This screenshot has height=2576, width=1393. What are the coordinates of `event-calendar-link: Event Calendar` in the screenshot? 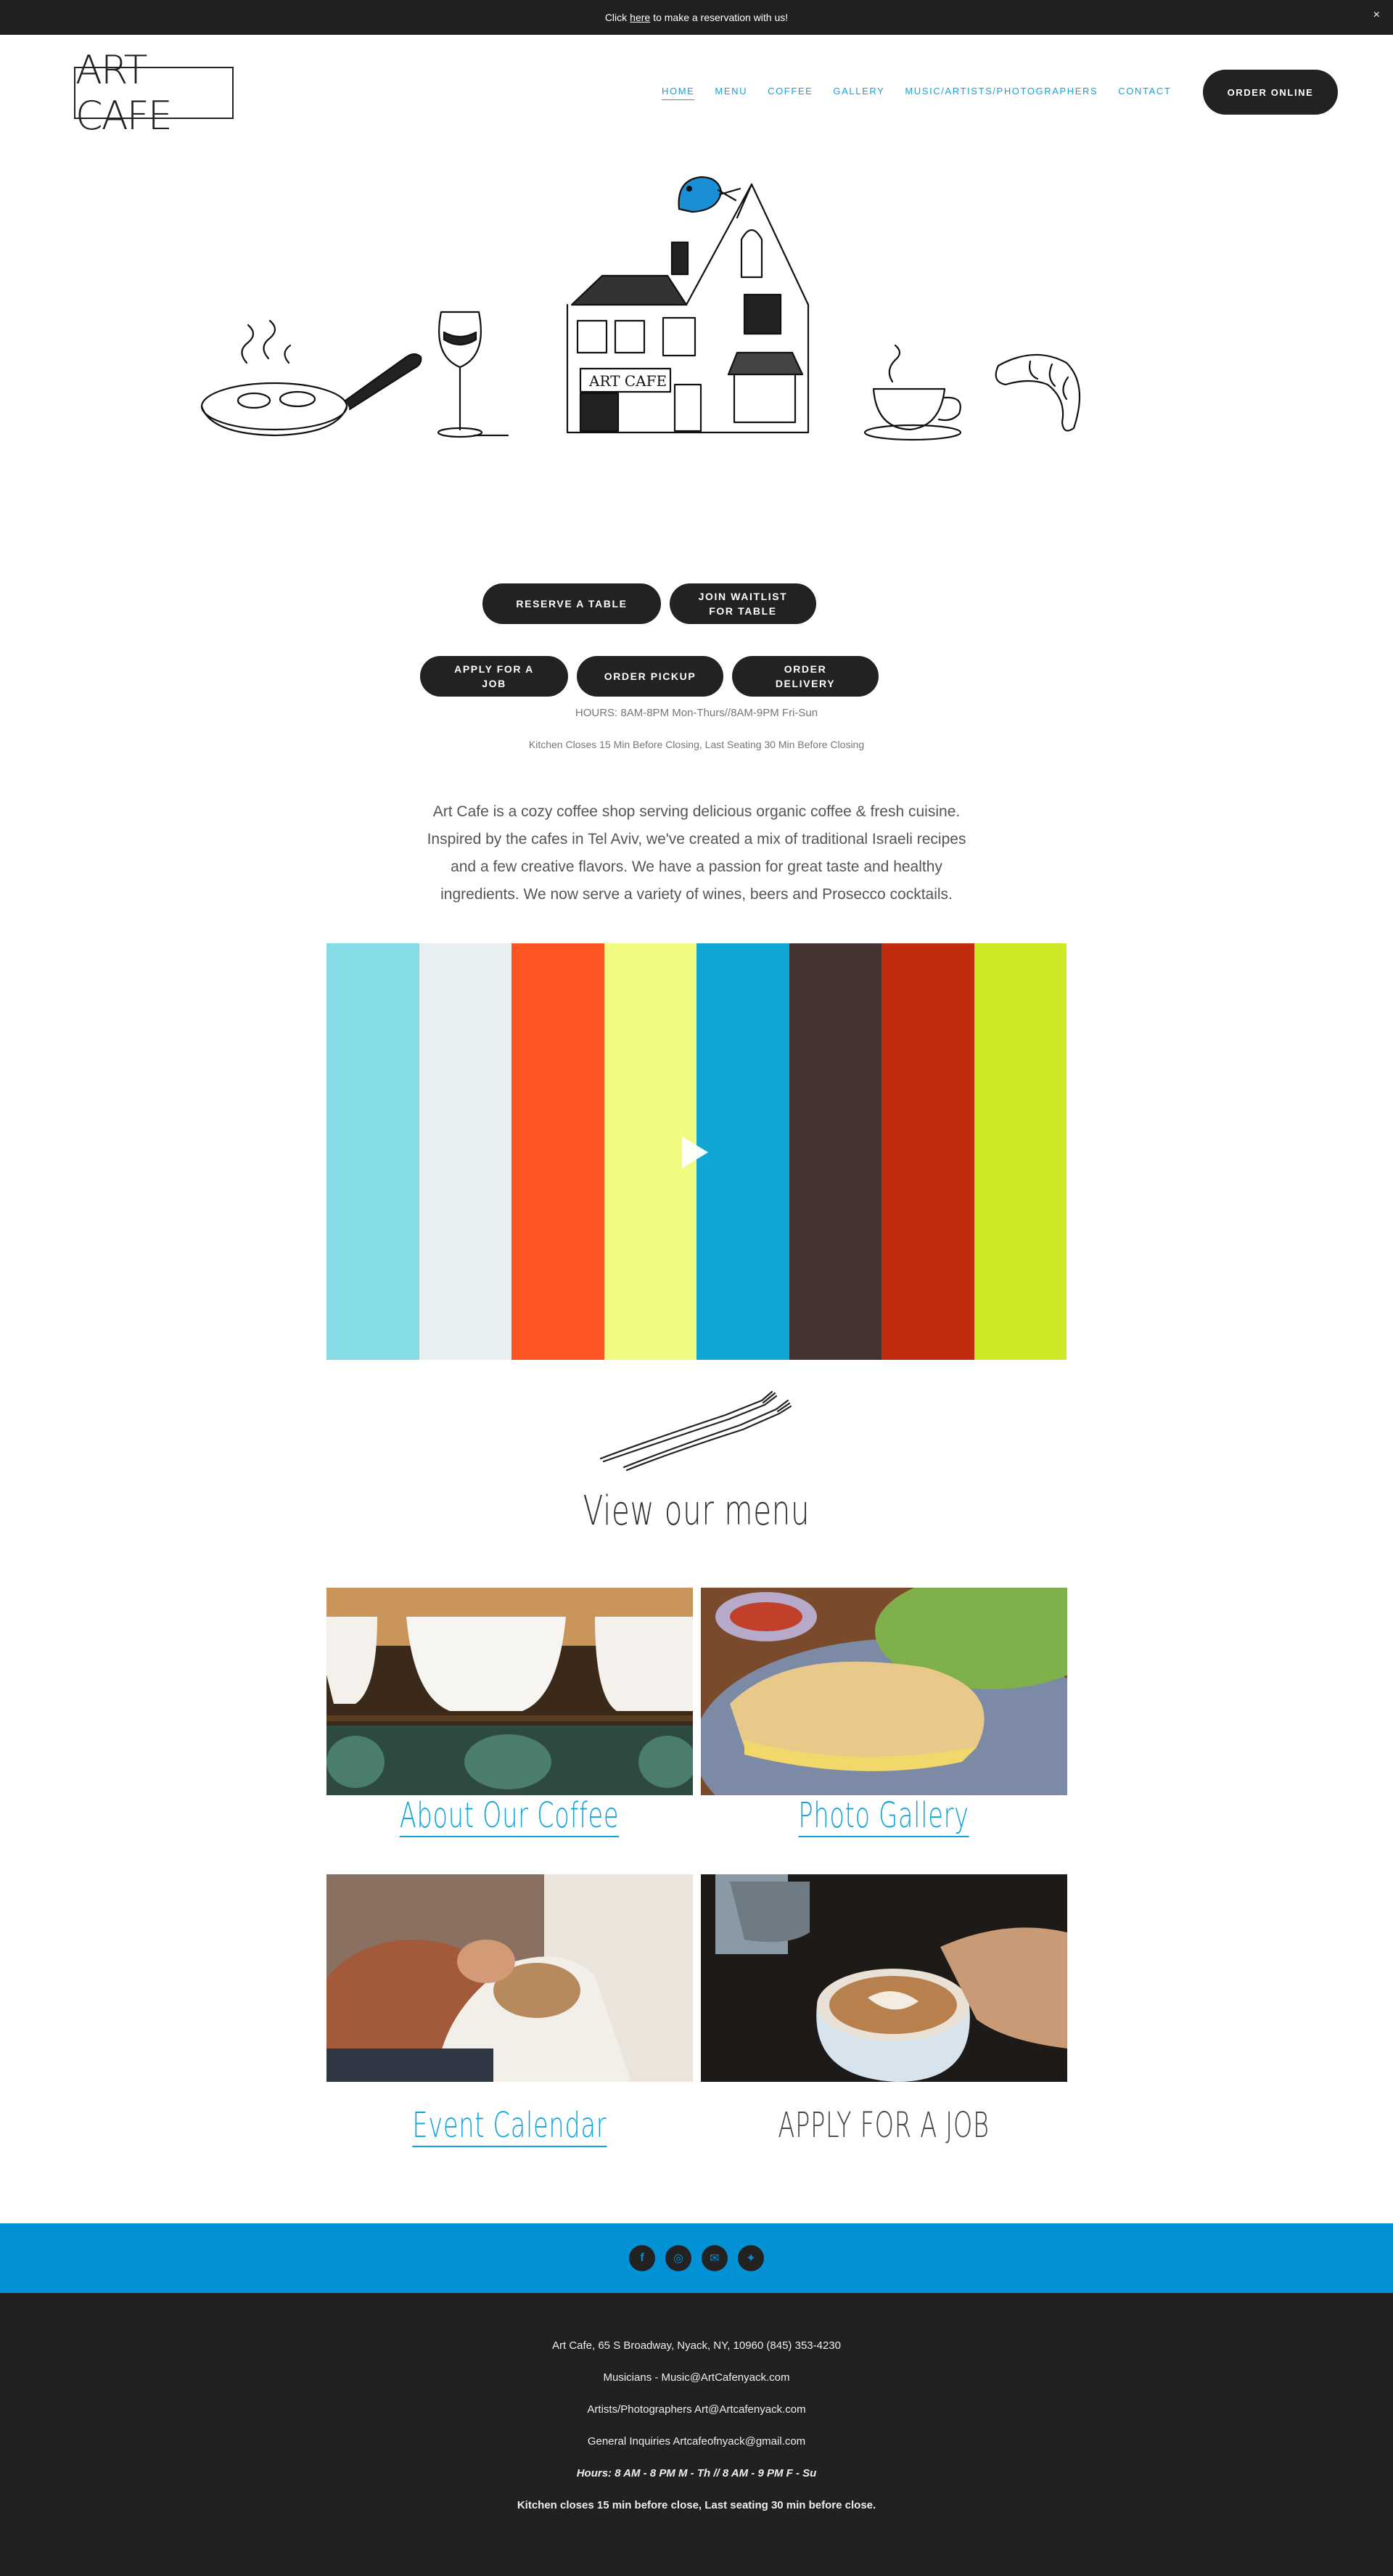 It's located at (509, 2126).